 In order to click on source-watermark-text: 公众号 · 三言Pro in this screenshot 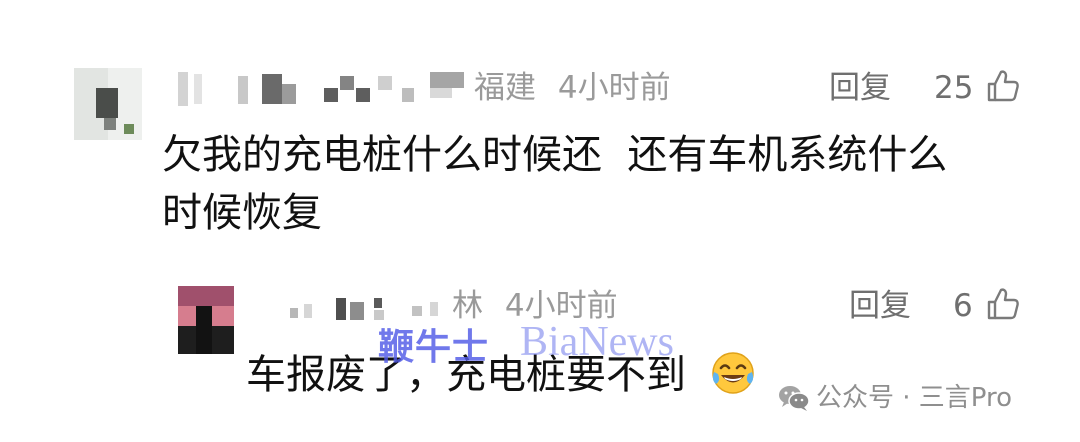, I will do `click(914, 398)`.